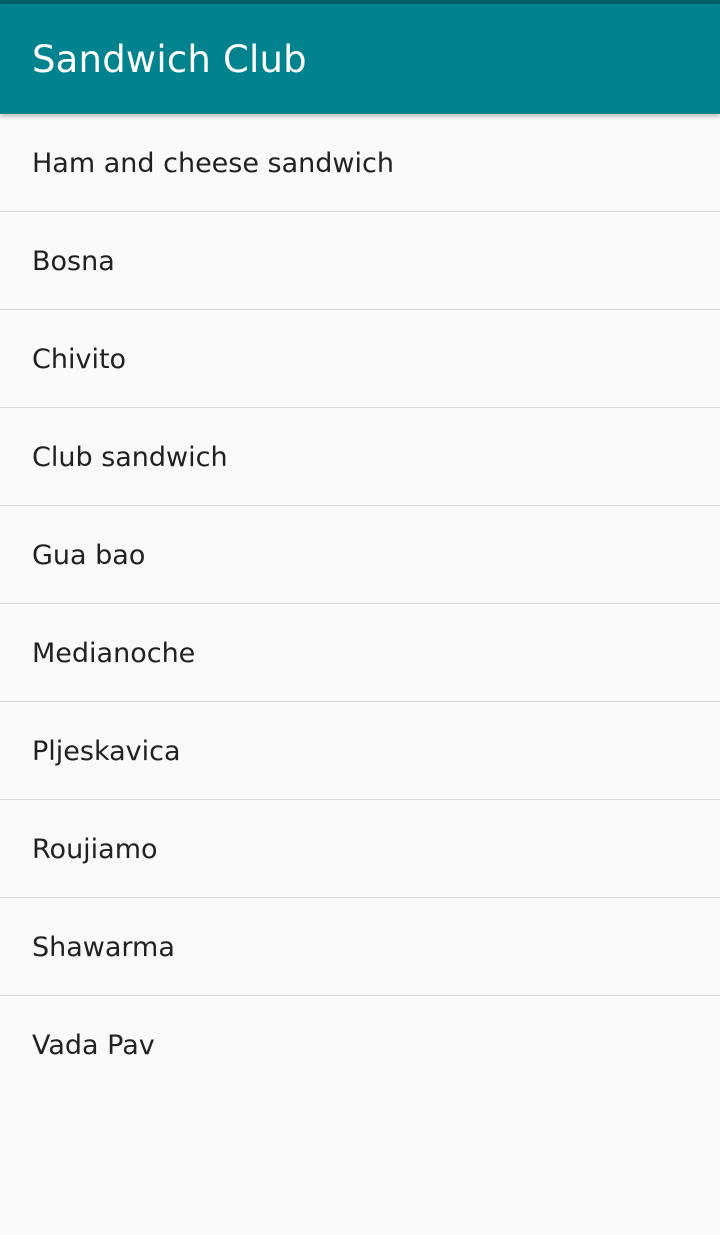 This screenshot has height=1235, width=720. What do you see at coordinates (360, 59) in the screenshot?
I see `app-bar: Sandwich Club` at bounding box center [360, 59].